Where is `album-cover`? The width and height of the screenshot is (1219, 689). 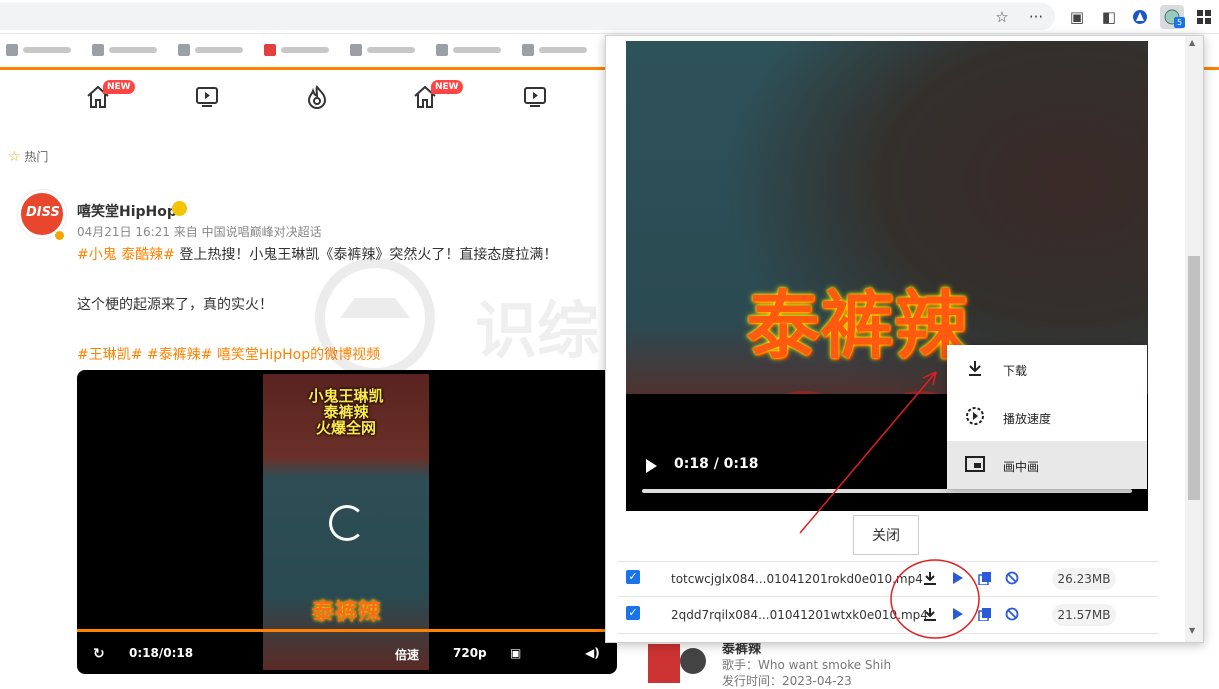 album-cover is located at coordinates (664, 663).